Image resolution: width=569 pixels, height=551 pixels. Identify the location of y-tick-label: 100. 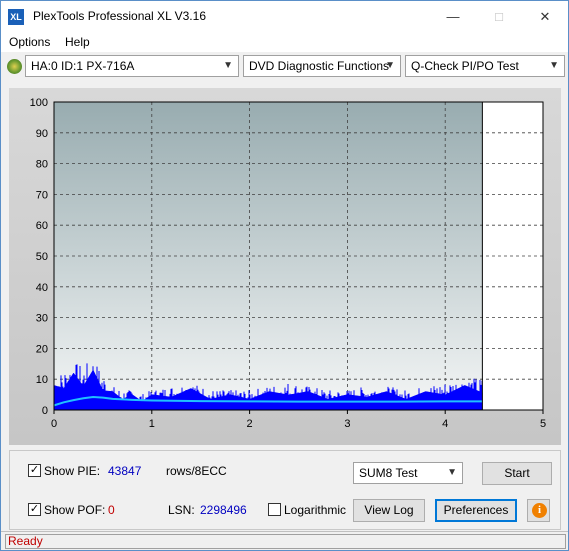
(39, 103).